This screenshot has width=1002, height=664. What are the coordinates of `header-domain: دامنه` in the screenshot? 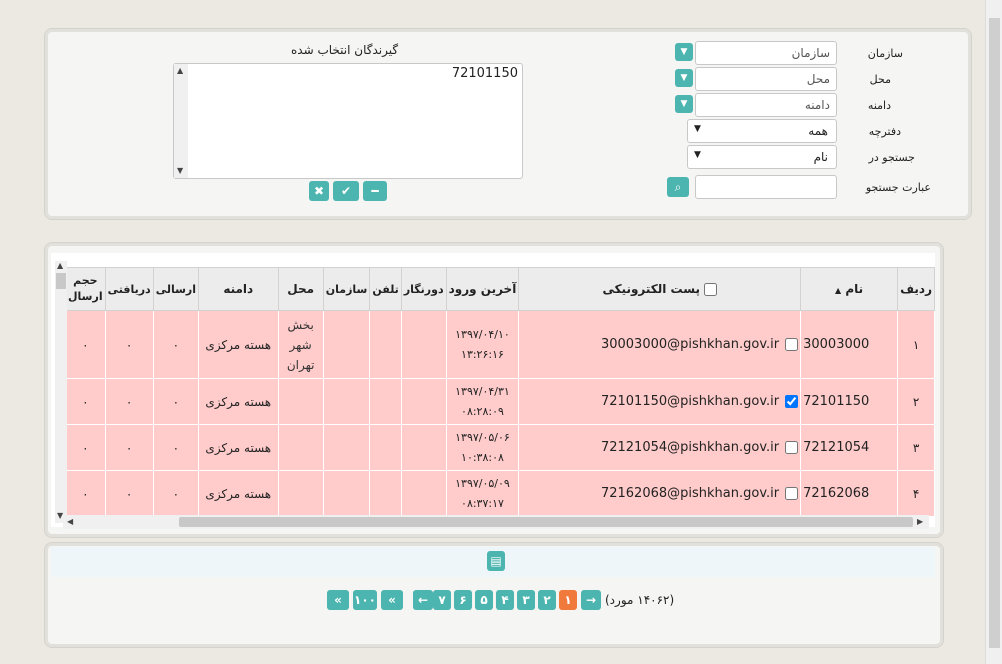 It's located at (238, 289).